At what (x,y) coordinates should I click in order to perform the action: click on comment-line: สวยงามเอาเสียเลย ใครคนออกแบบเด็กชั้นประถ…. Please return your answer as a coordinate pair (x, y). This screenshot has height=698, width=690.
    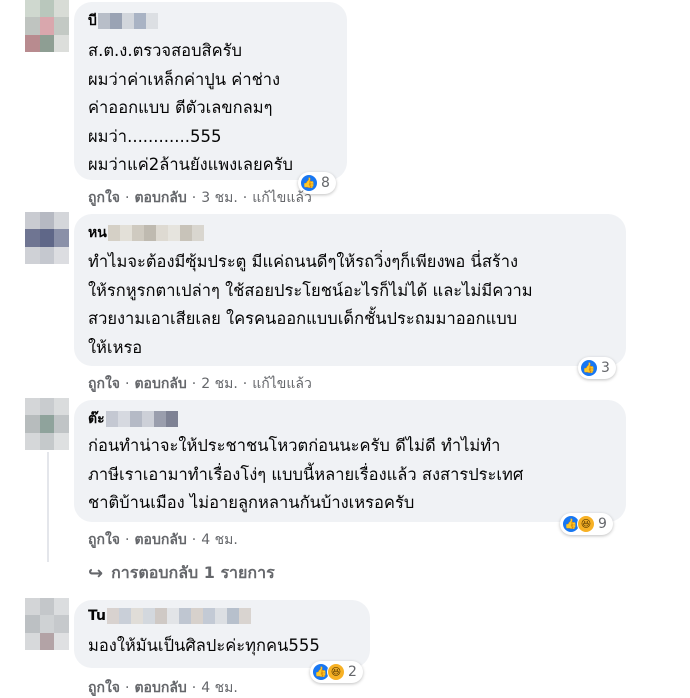
    Looking at the image, I should click on (303, 318).